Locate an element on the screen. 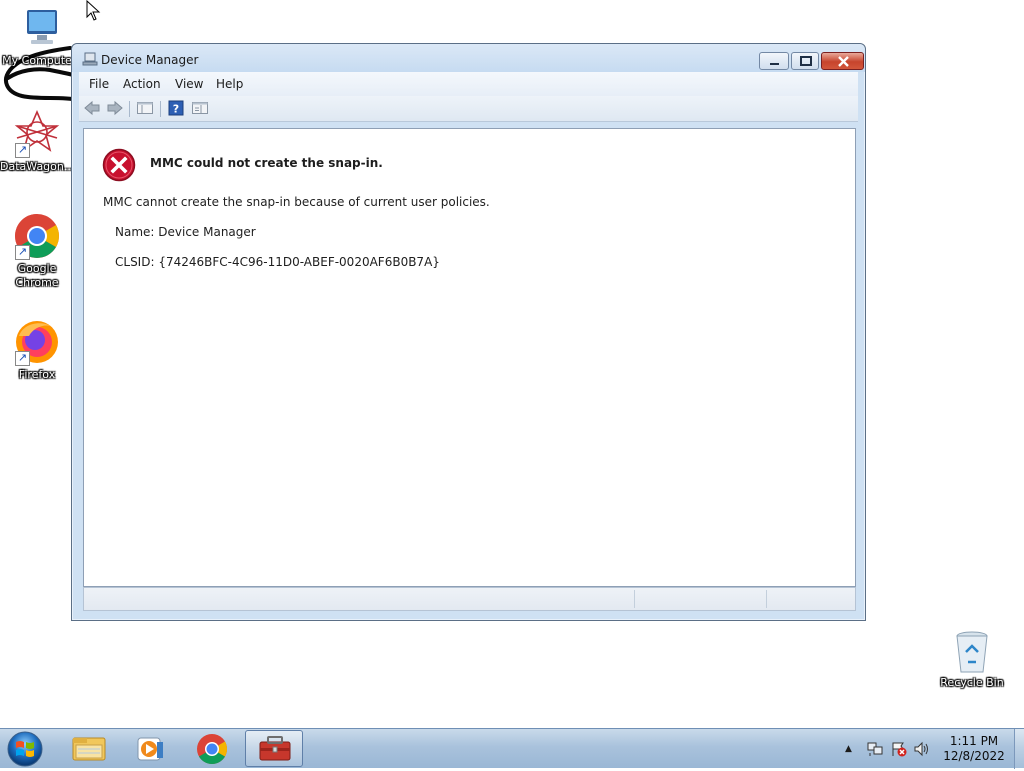 This screenshot has height=771, width=1024. taskbar-windows-explorer is located at coordinates (89, 748).